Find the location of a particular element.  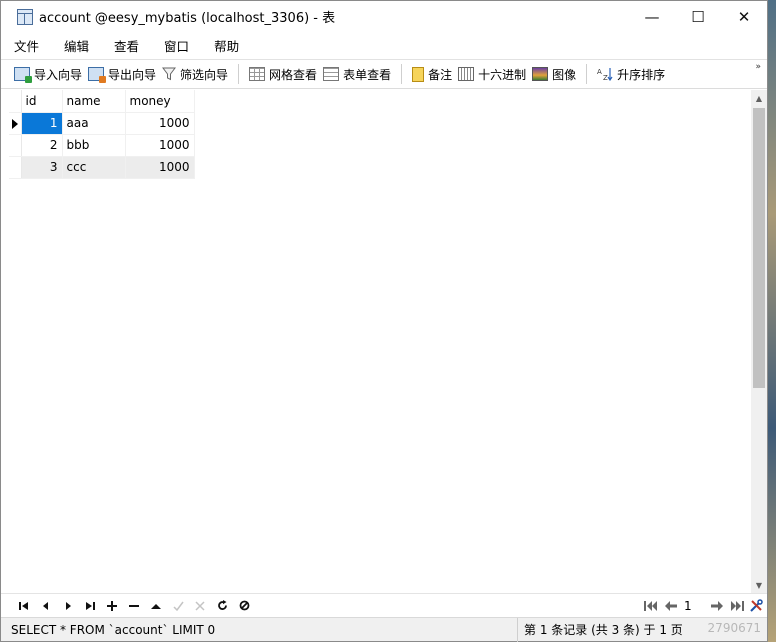

table-icon is located at coordinates (25, 16).